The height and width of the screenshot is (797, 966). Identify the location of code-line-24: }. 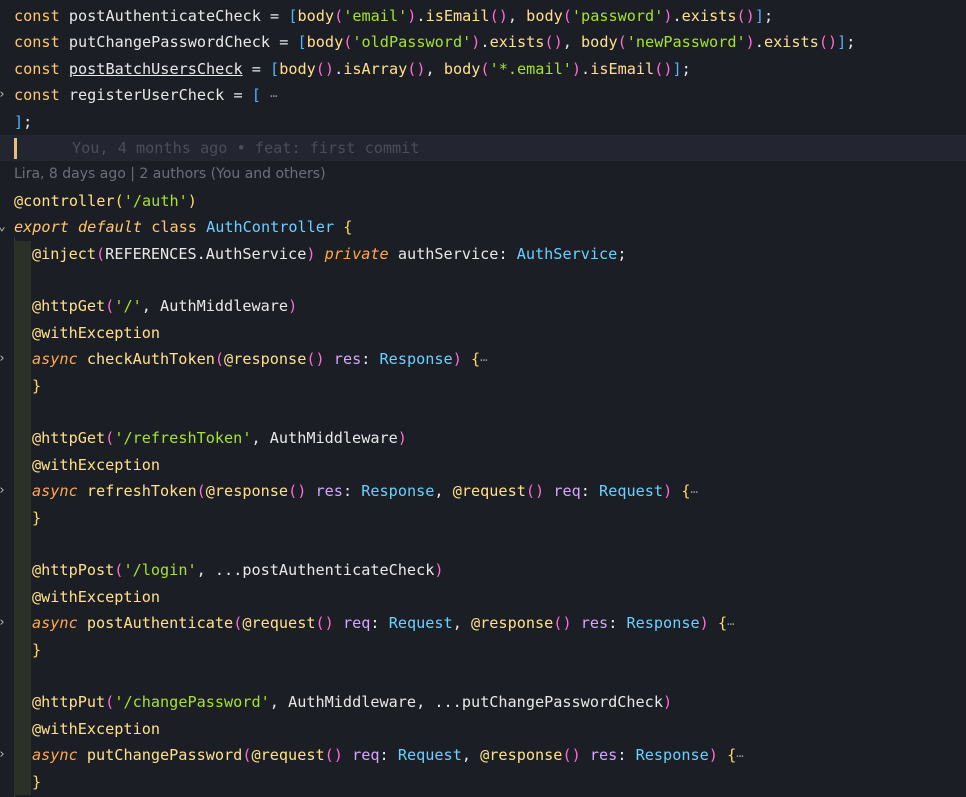
(483, 649).